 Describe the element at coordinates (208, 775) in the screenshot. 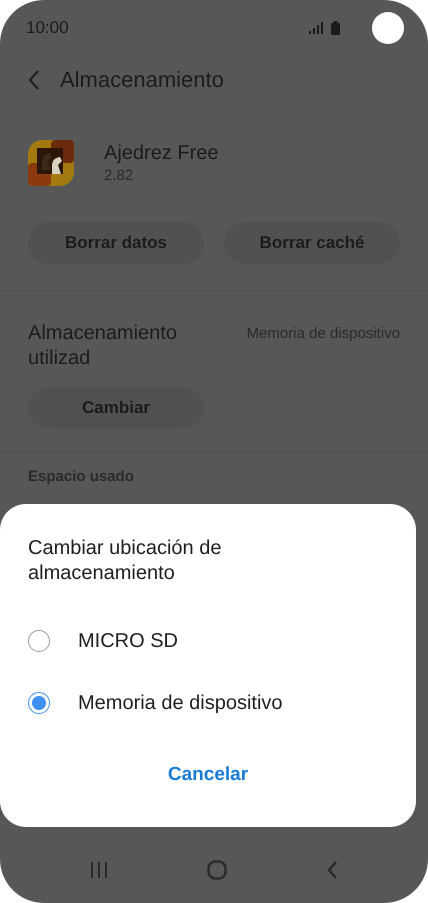

I see `cancel-button: Cancelar` at that location.